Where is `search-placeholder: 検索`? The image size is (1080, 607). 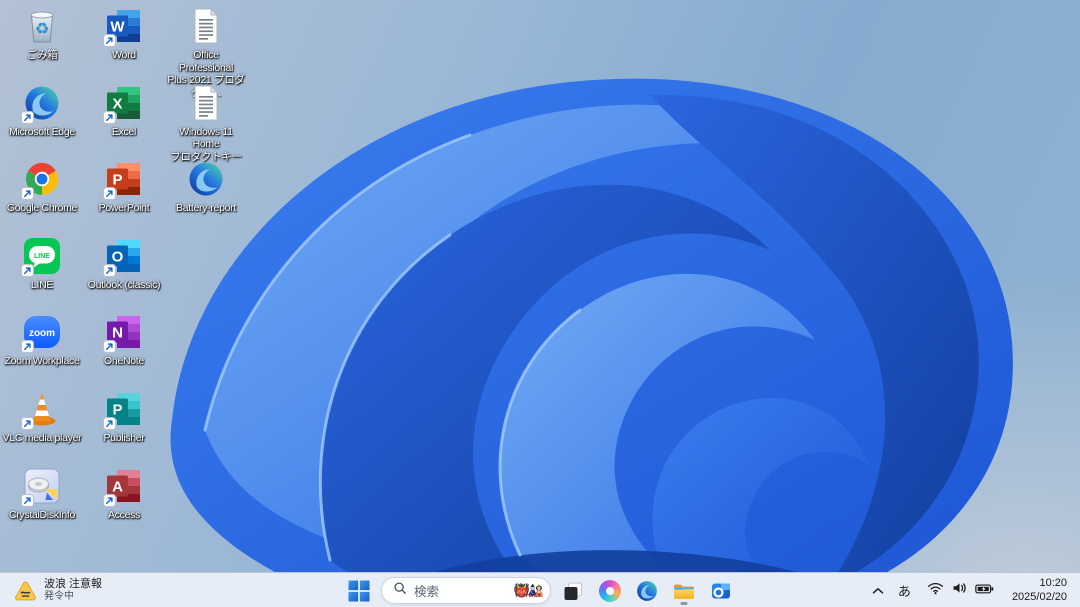 search-placeholder: 検索 is located at coordinates (427, 592).